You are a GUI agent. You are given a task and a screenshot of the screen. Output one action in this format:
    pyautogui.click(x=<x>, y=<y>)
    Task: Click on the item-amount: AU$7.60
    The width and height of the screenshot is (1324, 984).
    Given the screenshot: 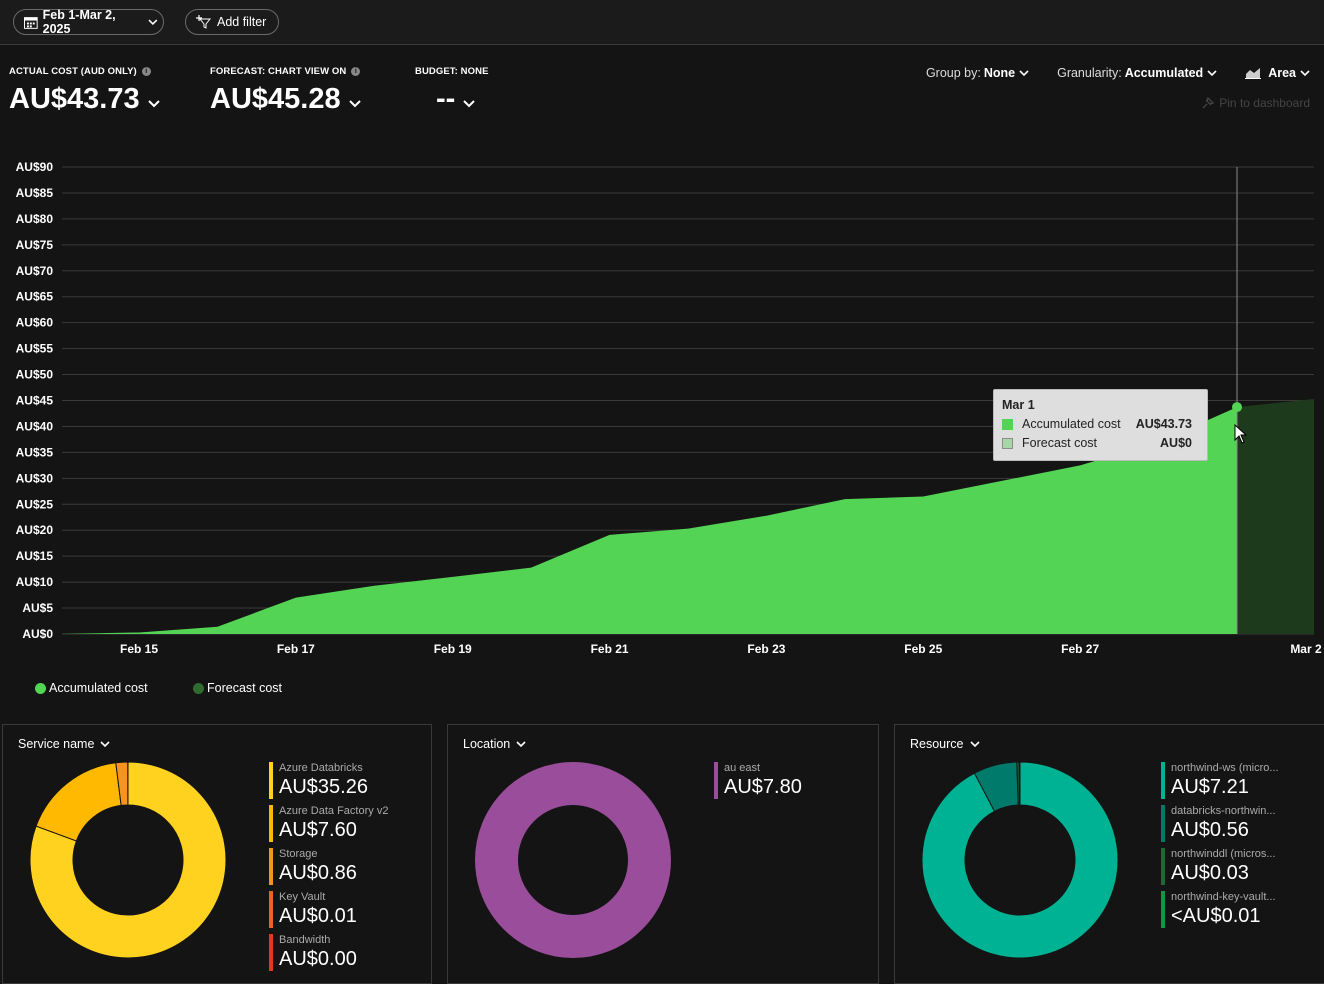 What is the action you would take?
    pyautogui.click(x=333, y=830)
    